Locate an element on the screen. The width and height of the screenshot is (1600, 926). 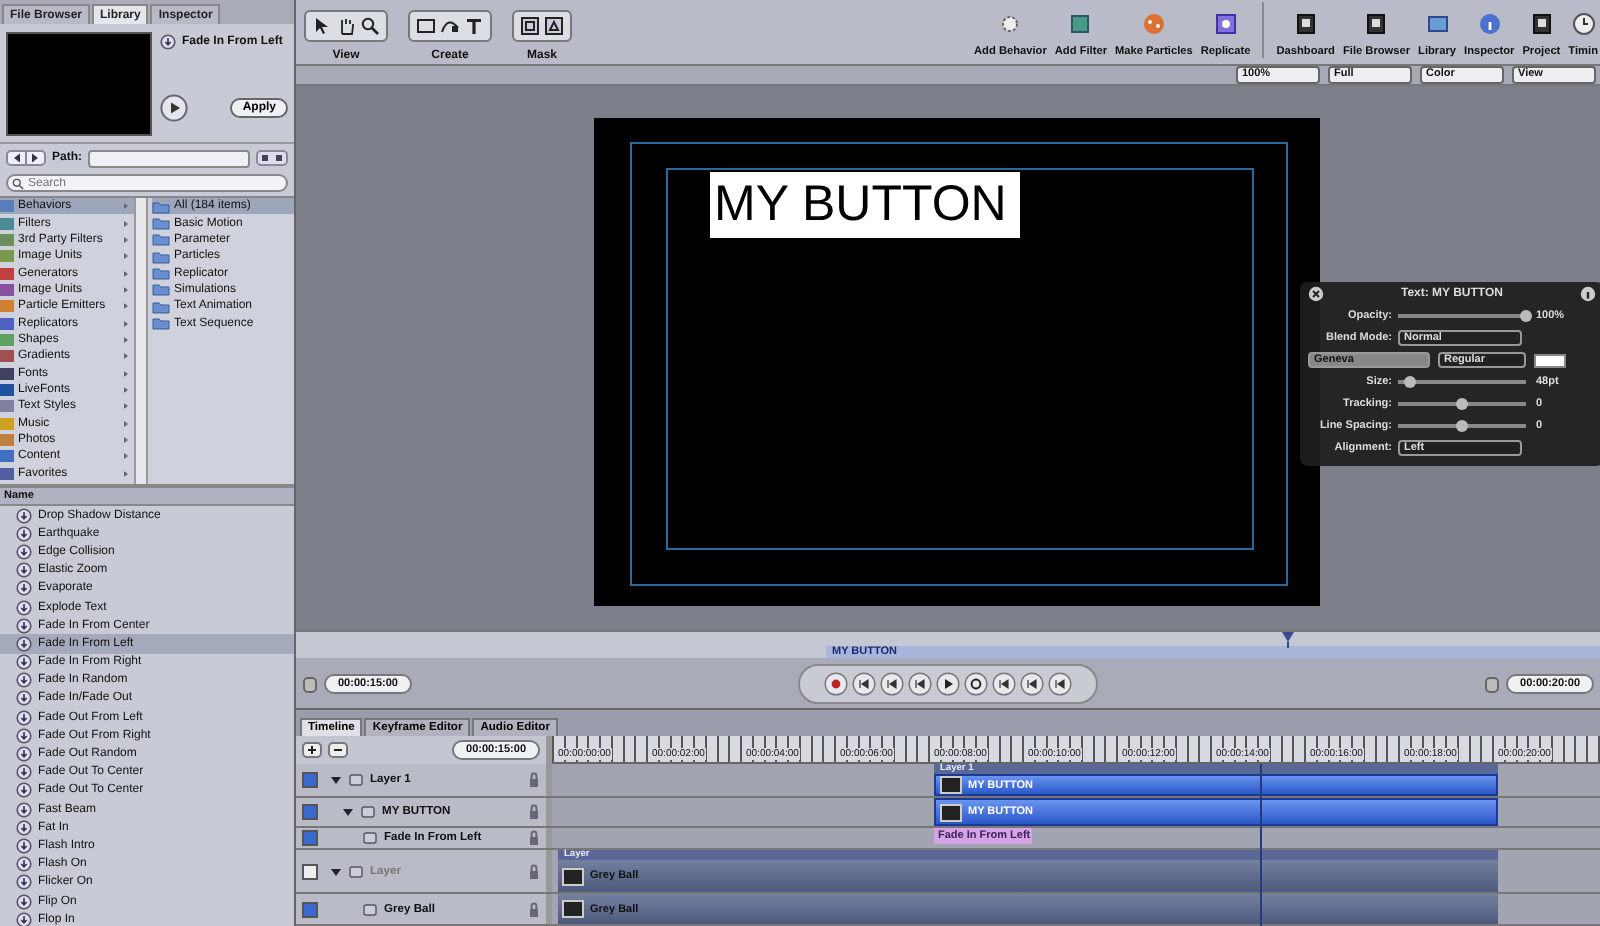
pen-icon is located at coordinates (450, 26).